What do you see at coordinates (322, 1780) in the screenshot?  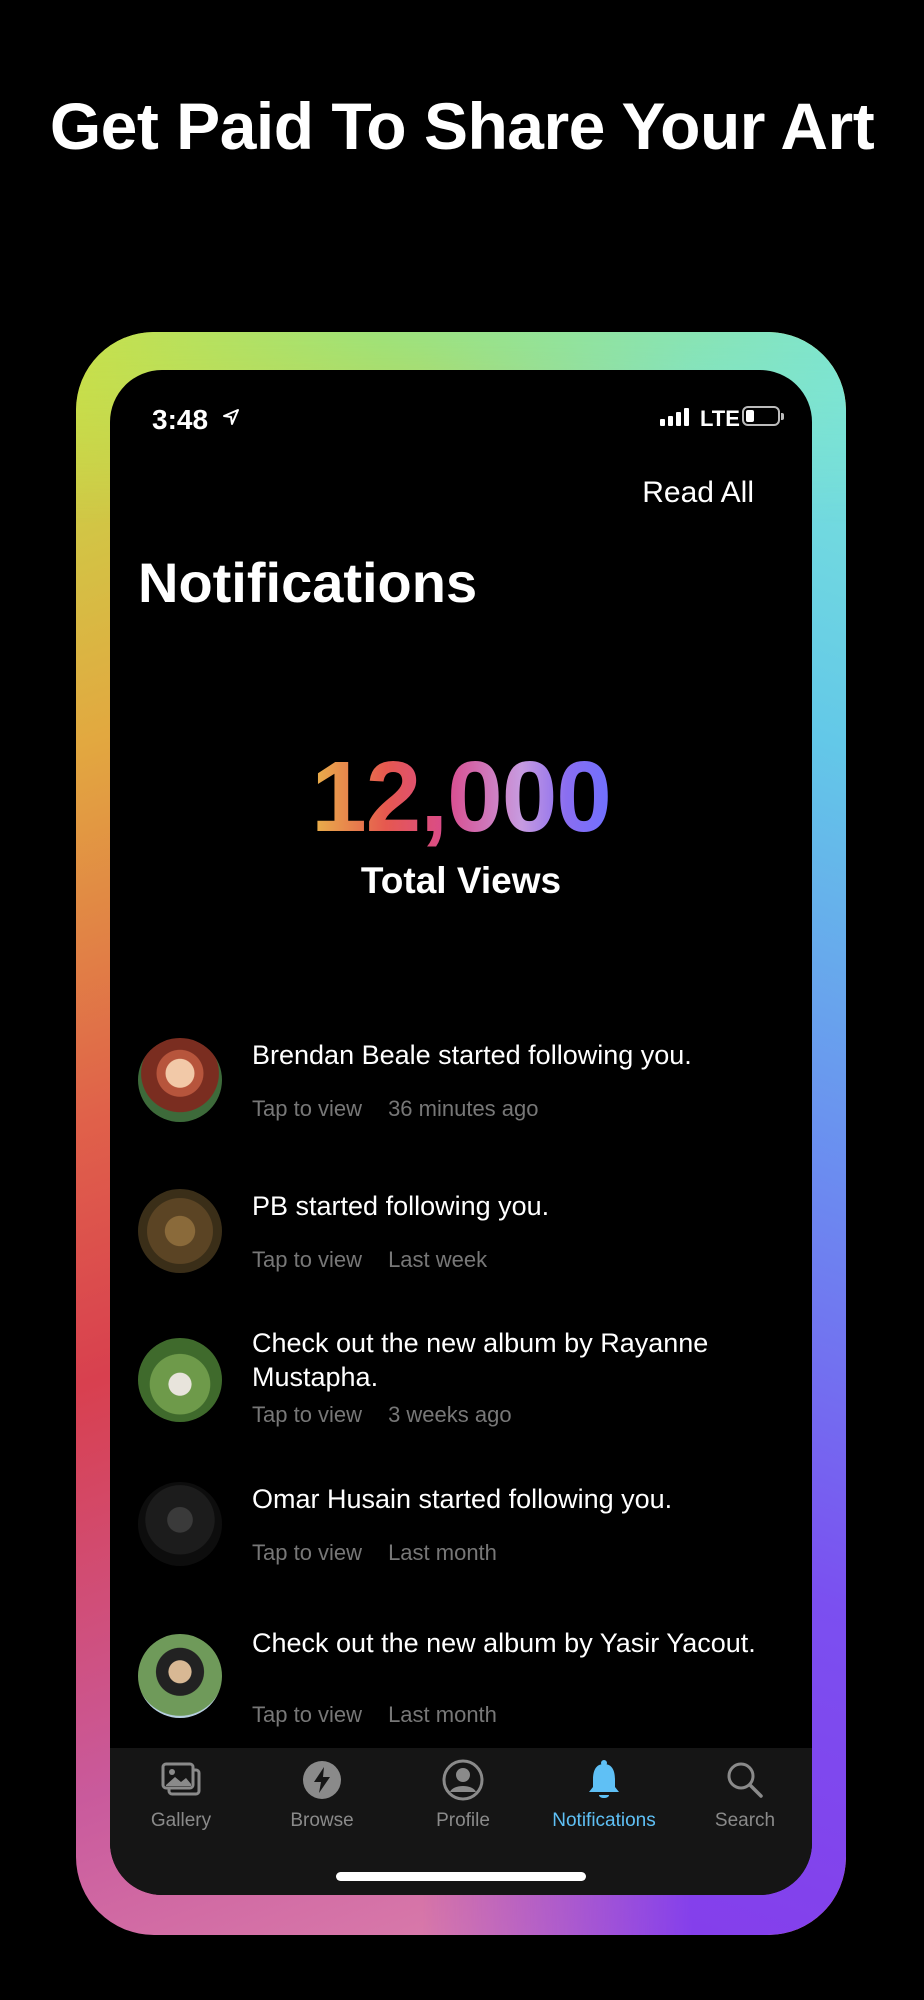 I see `lightning-icon` at bounding box center [322, 1780].